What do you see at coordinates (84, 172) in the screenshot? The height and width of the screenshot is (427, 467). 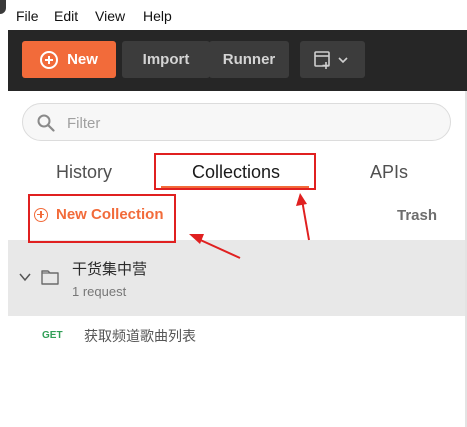 I see `tab-history: History` at bounding box center [84, 172].